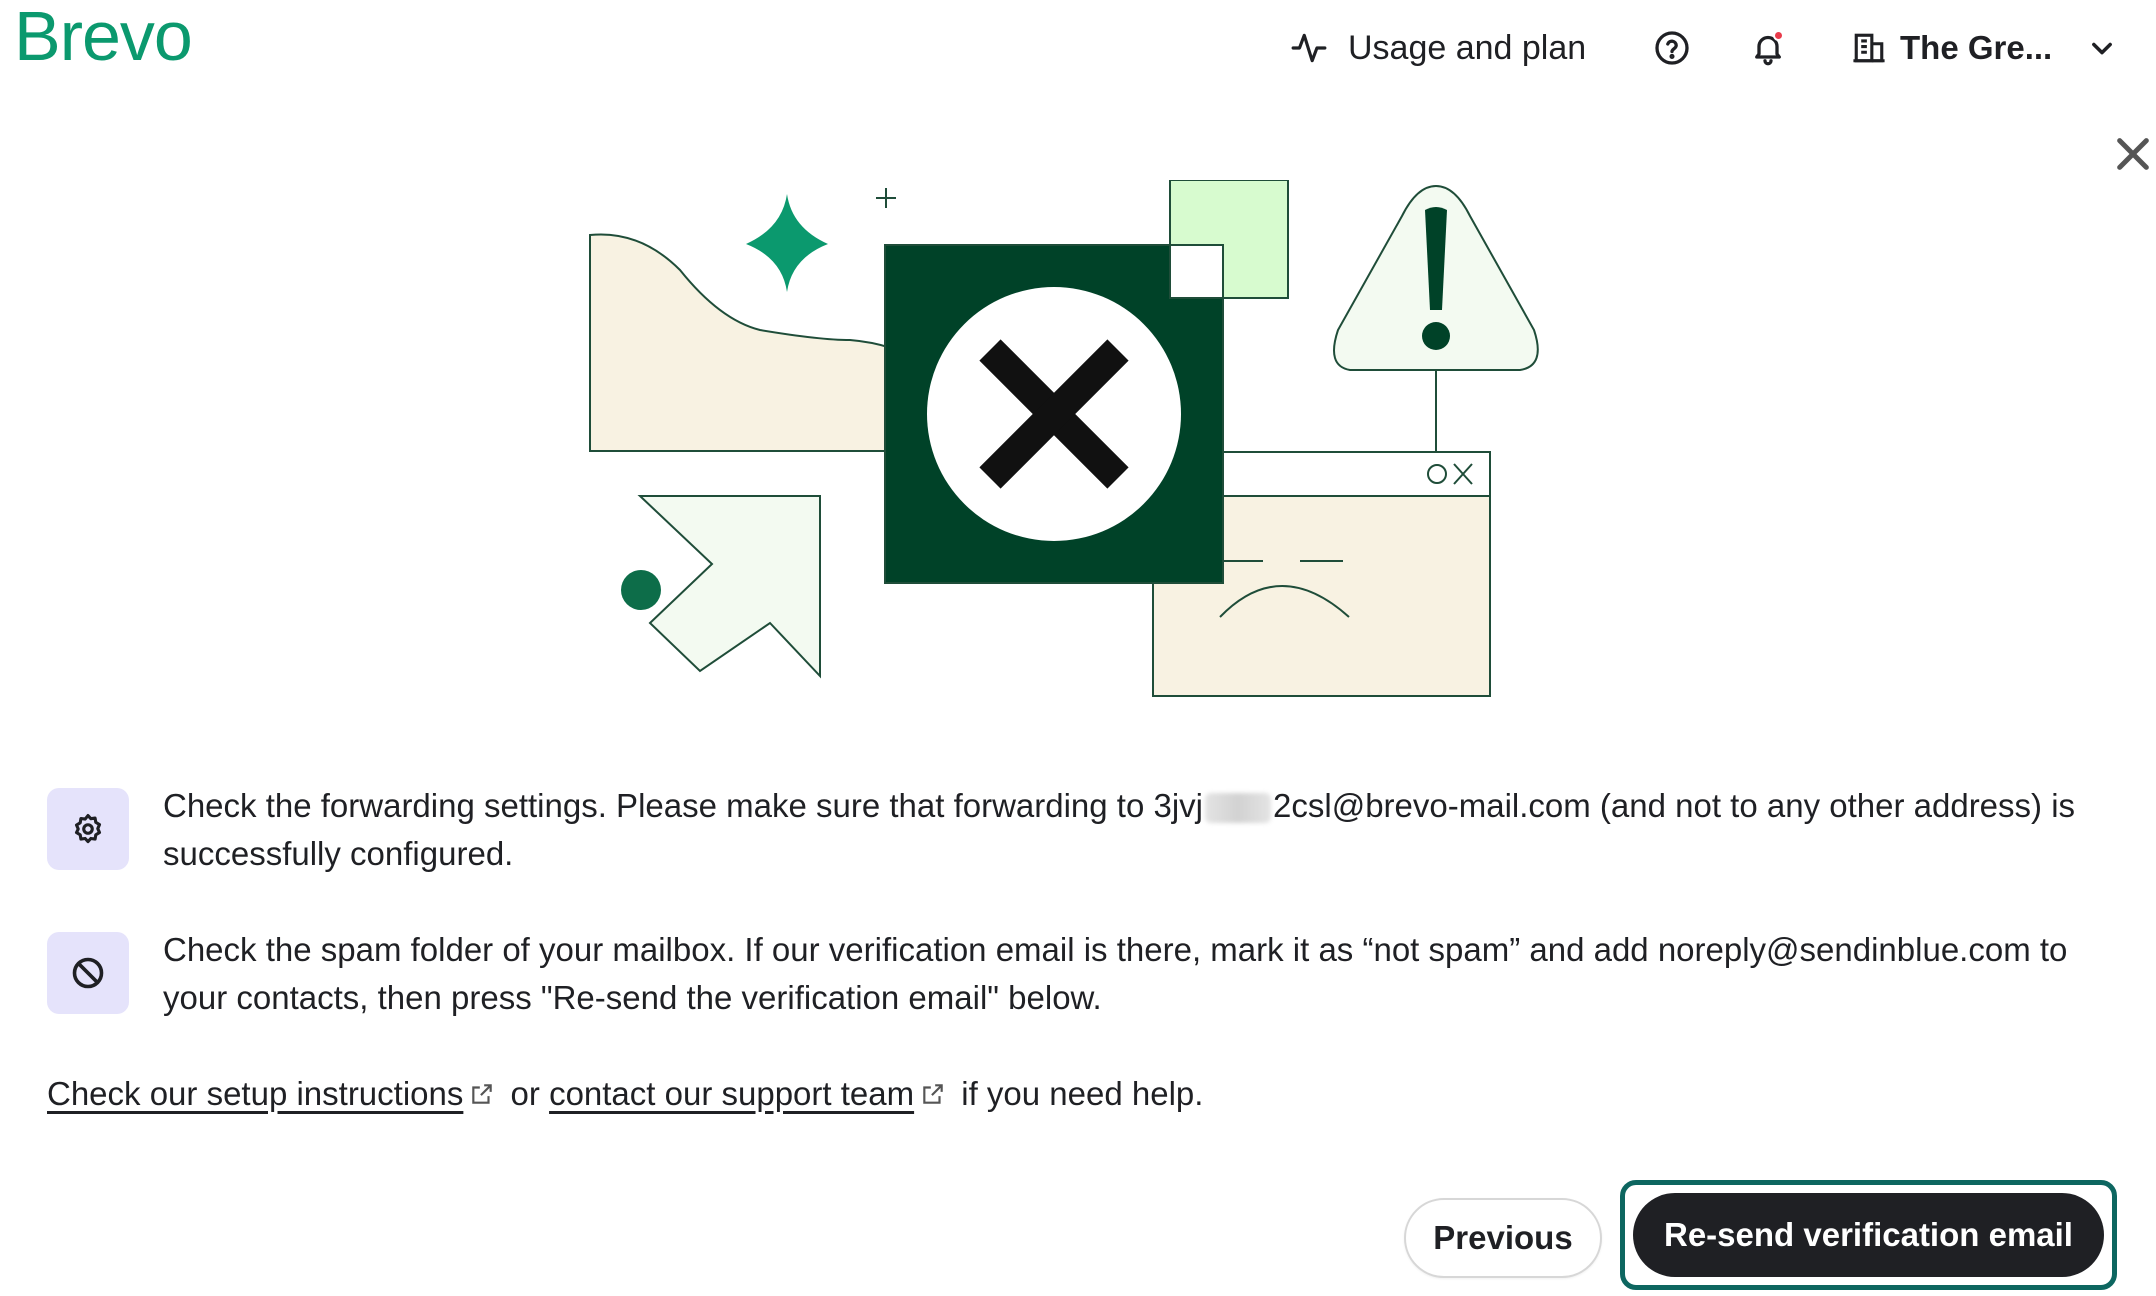 This screenshot has height=1296, width=2156. Describe the element at coordinates (1078, 1093) in the screenshot. I see `help-suffix: if you need help.` at that location.